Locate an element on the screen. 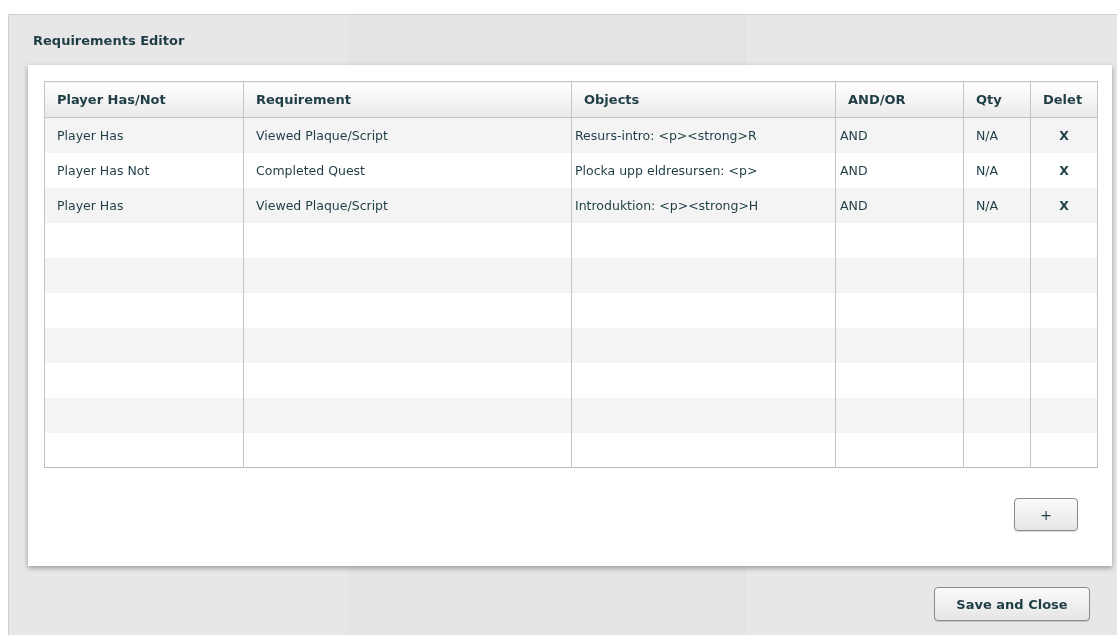 The width and height of the screenshot is (1117, 635). table-cell: Plocka upp eldresursen: <p> is located at coordinates (666, 170).